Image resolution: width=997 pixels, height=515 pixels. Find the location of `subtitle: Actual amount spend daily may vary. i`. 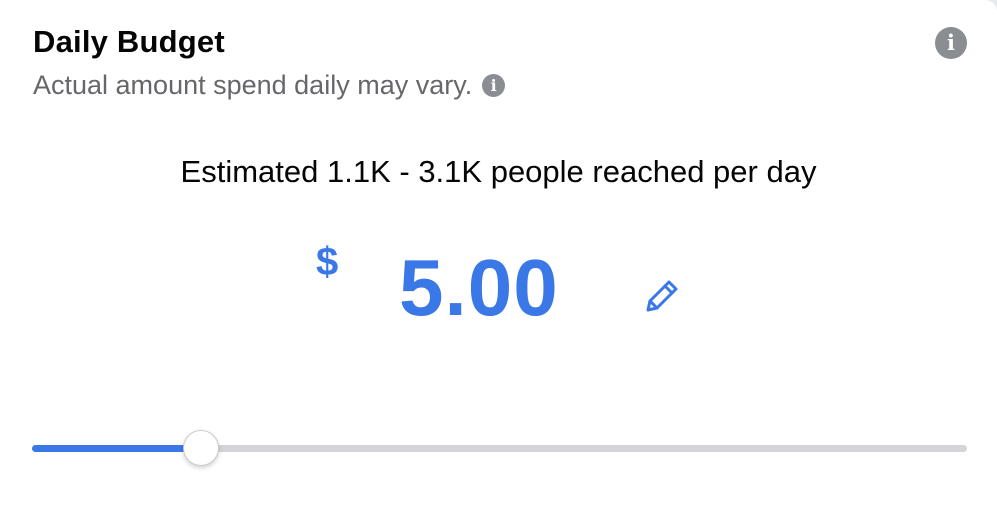

subtitle: Actual amount spend daily may vary. i is located at coordinates (269, 85).